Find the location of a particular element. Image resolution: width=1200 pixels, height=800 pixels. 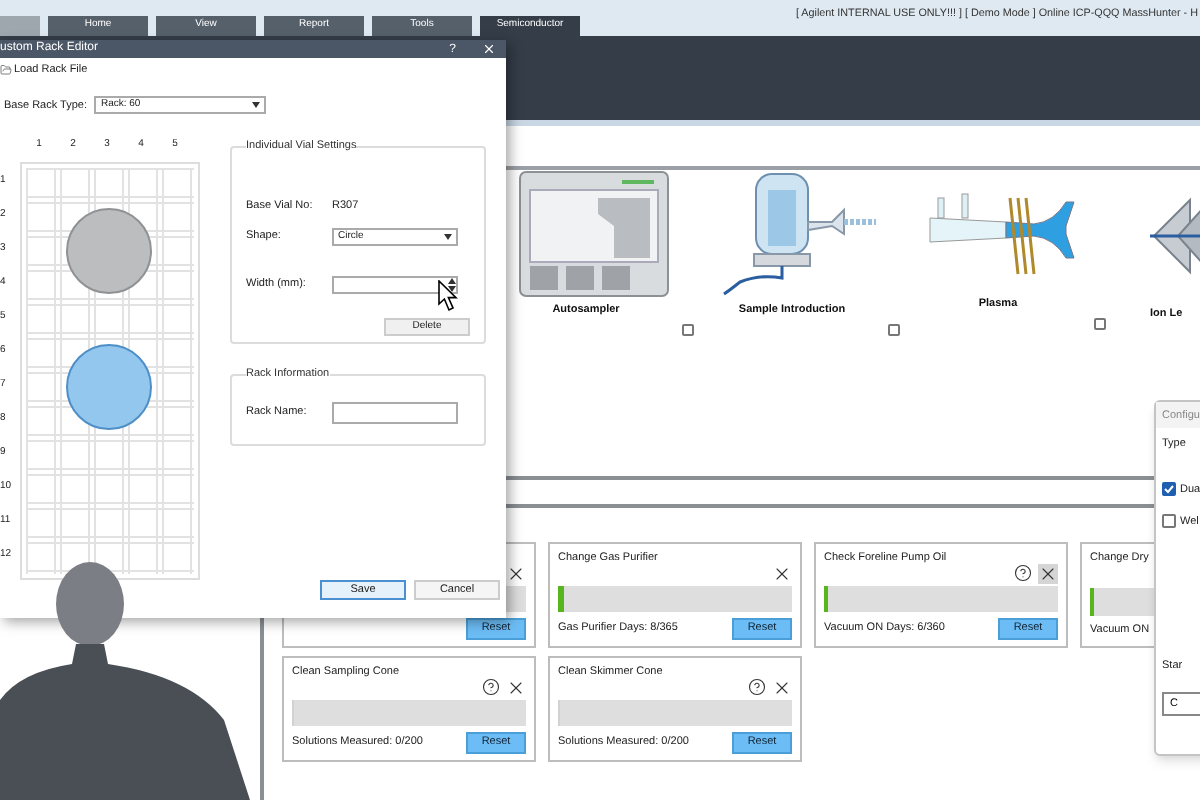

checkmark-icon is located at coordinates (1169, 489).